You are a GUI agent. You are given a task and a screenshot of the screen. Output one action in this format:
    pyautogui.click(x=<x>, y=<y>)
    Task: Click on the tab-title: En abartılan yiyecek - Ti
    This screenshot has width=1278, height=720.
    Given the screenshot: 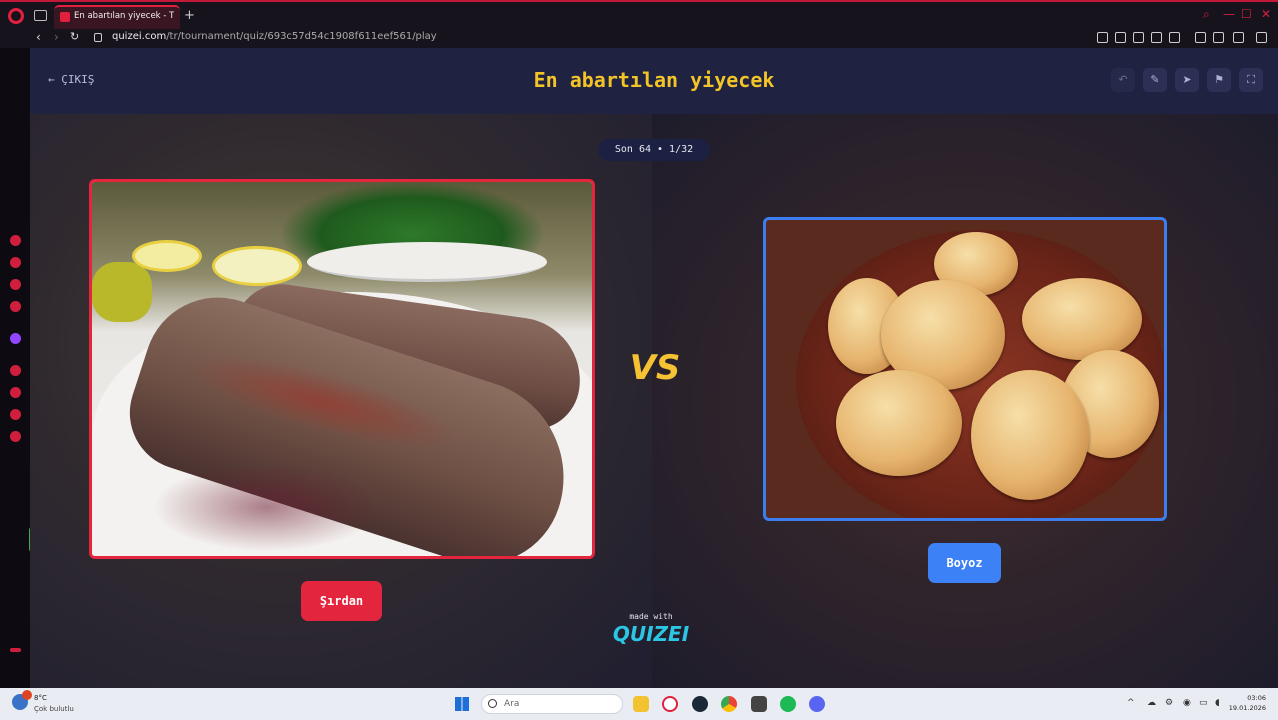 What is the action you would take?
    pyautogui.click(x=124, y=16)
    